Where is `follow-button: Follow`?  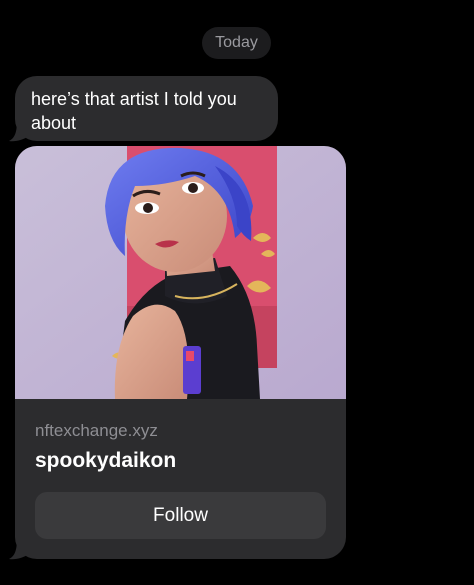
follow-button: Follow is located at coordinates (180, 515).